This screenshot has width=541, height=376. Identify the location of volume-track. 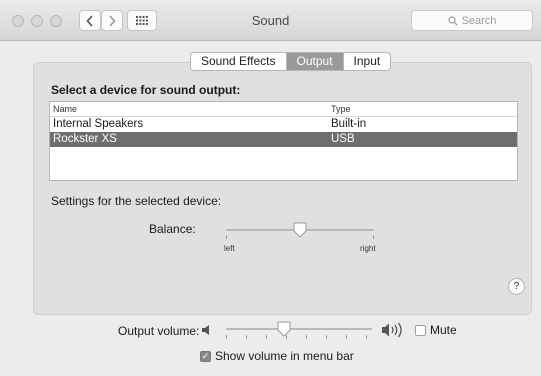
(299, 329).